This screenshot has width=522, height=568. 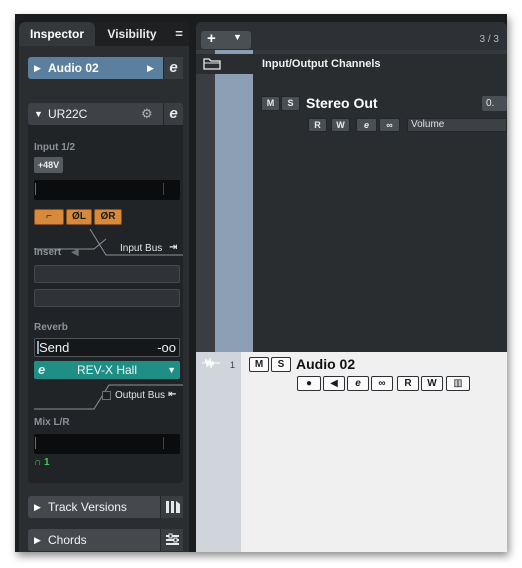 What do you see at coordinates (38, 114) in the screenshot?
I see `collapse-triangle-icon: ▼` at bounding box center [38, 114].